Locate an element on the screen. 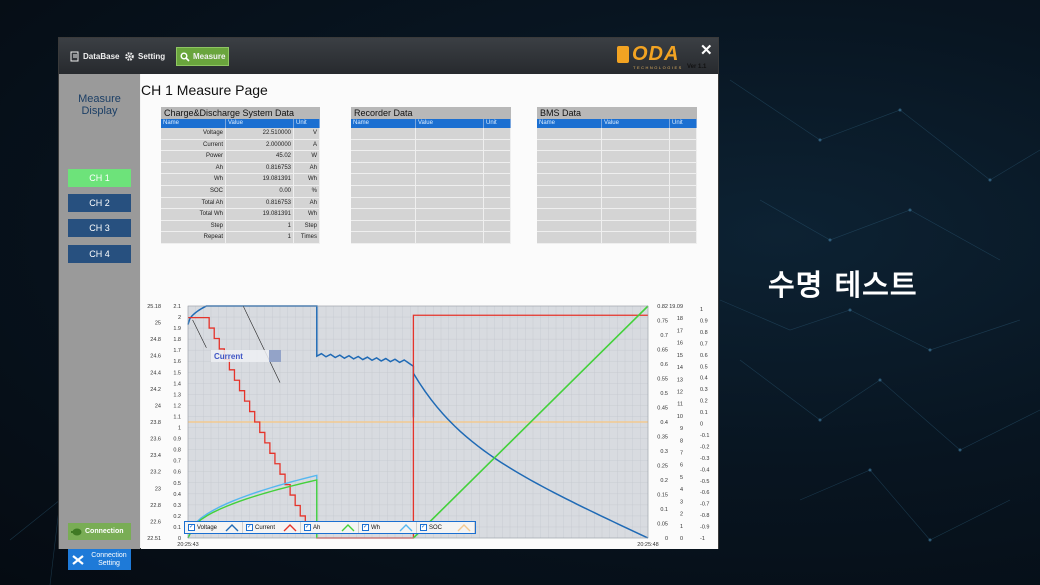  wh-tick: 2 is located at coordinates (681, 515).